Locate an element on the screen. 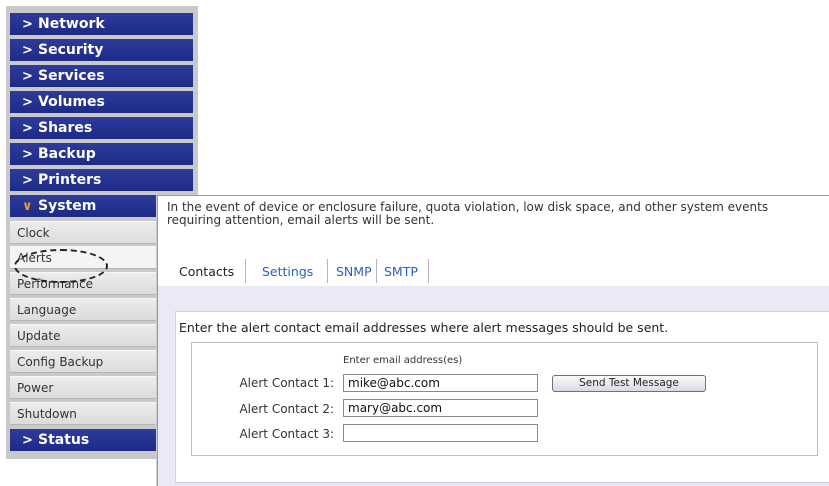 This screenshot has width=829, height=486. nav-label: Shares is located at coordinates (65, 128).